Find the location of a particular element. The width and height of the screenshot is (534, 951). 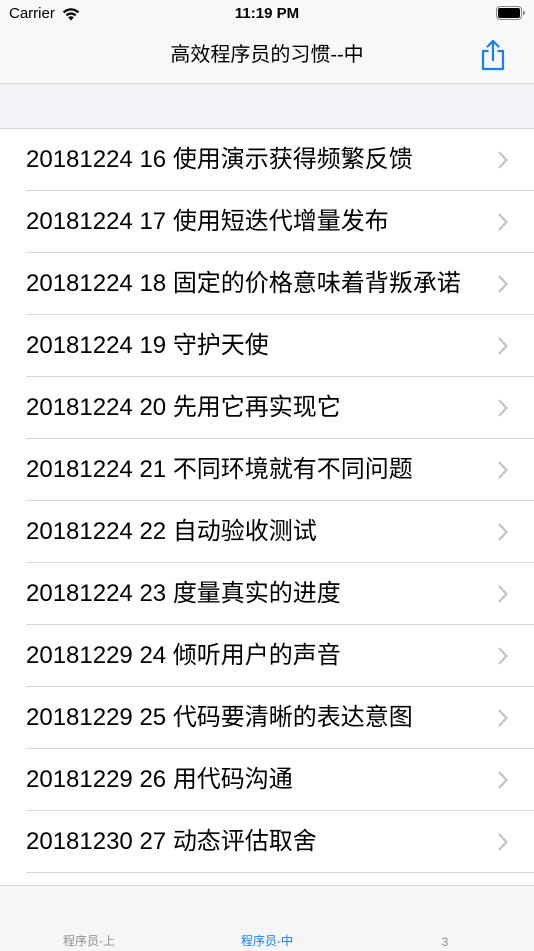

navigation-bar: 高效程序员的习惯--中 is located at coordinates (267, 57).